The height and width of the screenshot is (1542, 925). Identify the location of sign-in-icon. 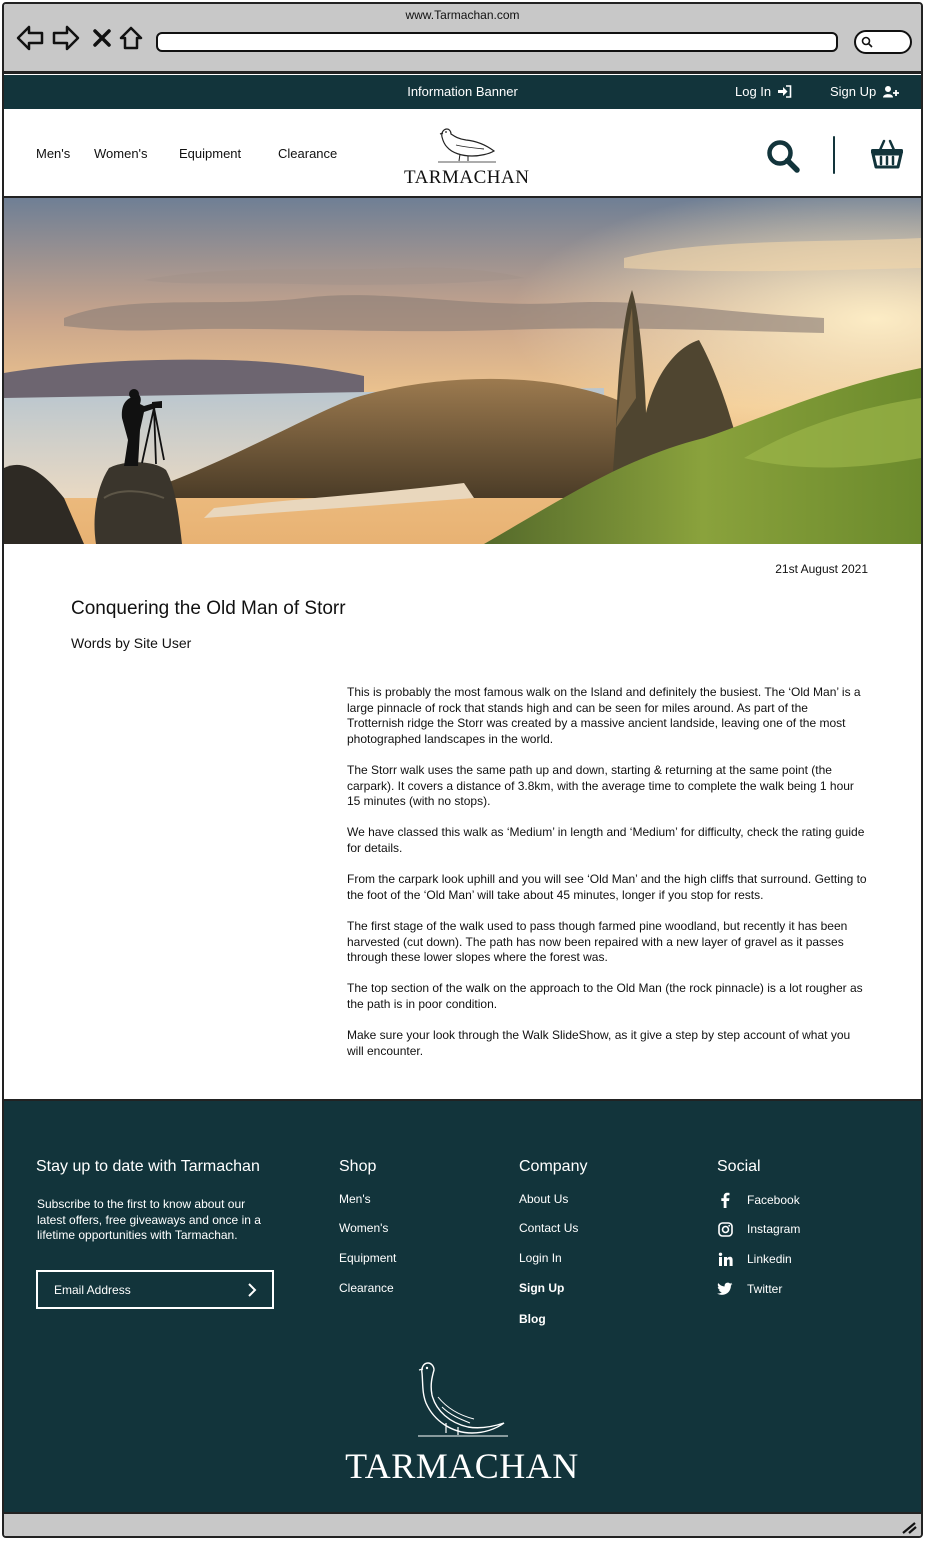
(785, 91).